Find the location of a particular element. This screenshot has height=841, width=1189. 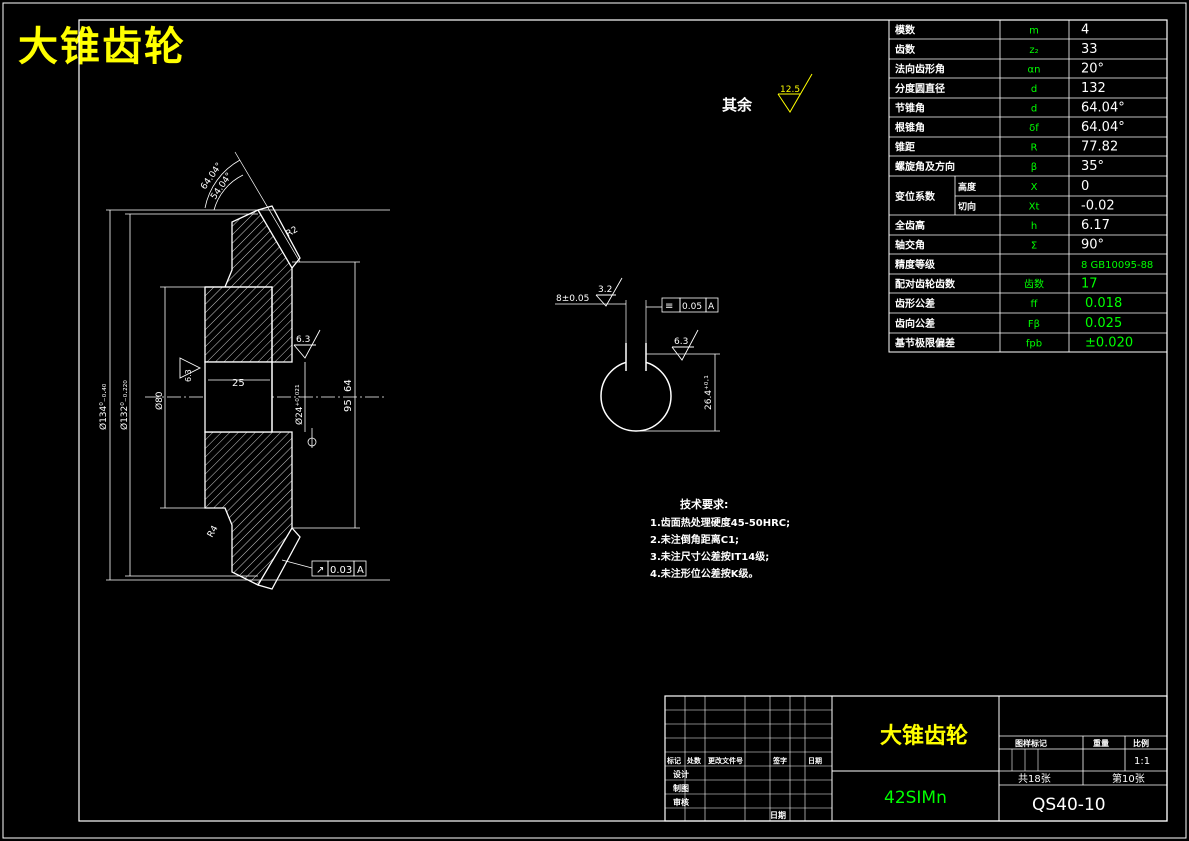

lower-section is located at coordinates (248, 508).